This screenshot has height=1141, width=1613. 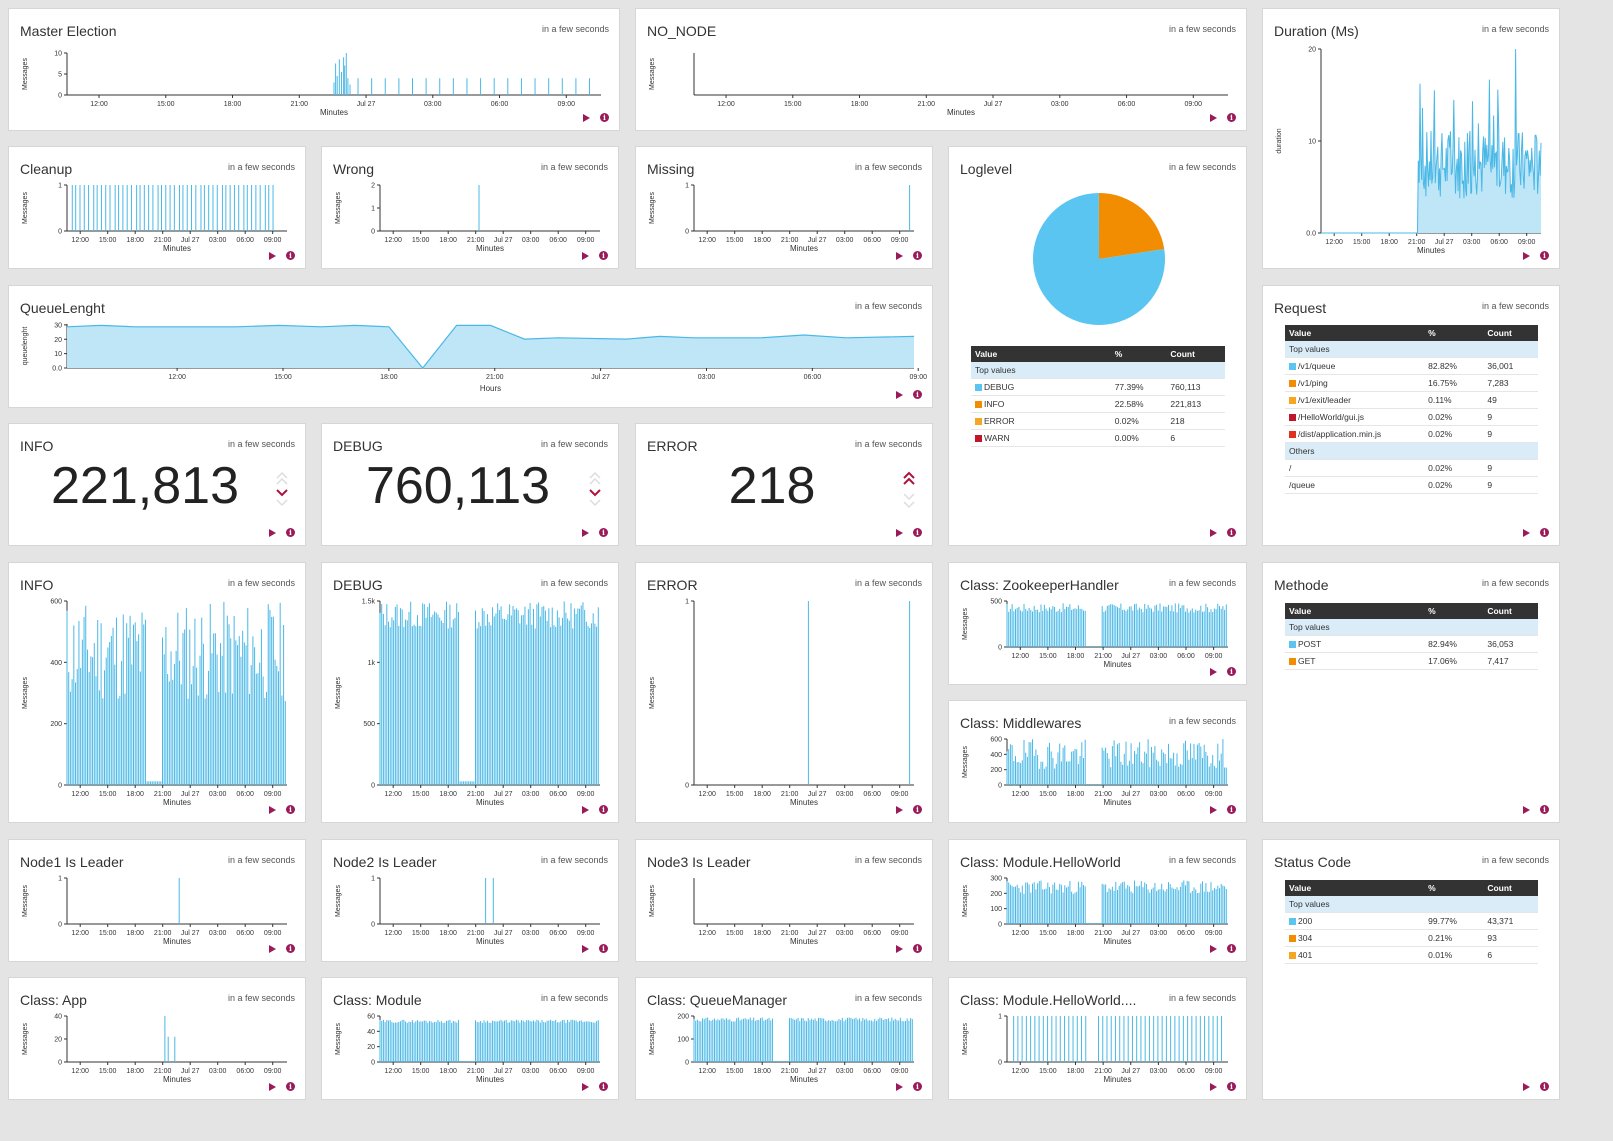 I want to click on x-tick-label: 06:00, so click(x=245, y=1071).